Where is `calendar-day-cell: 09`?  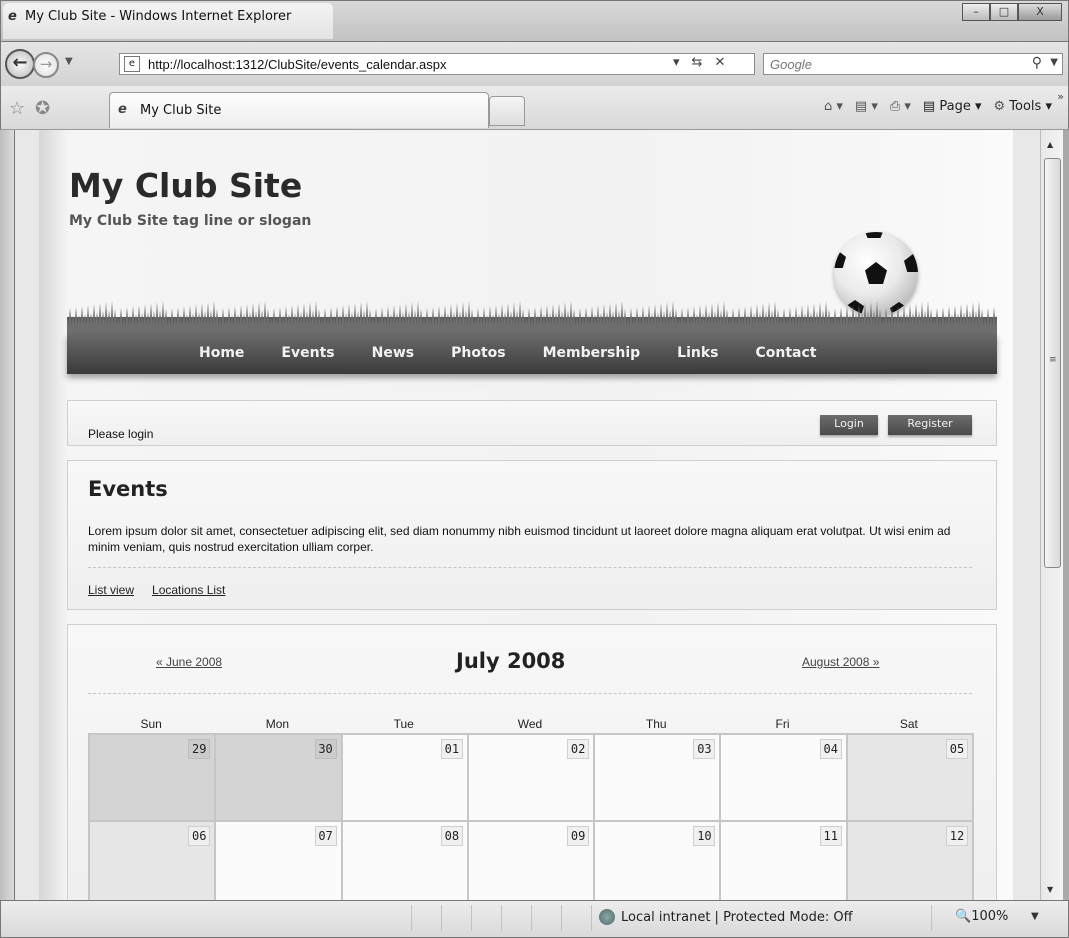 calendar-day-cell: 09 is located at coordinates (531, 861).